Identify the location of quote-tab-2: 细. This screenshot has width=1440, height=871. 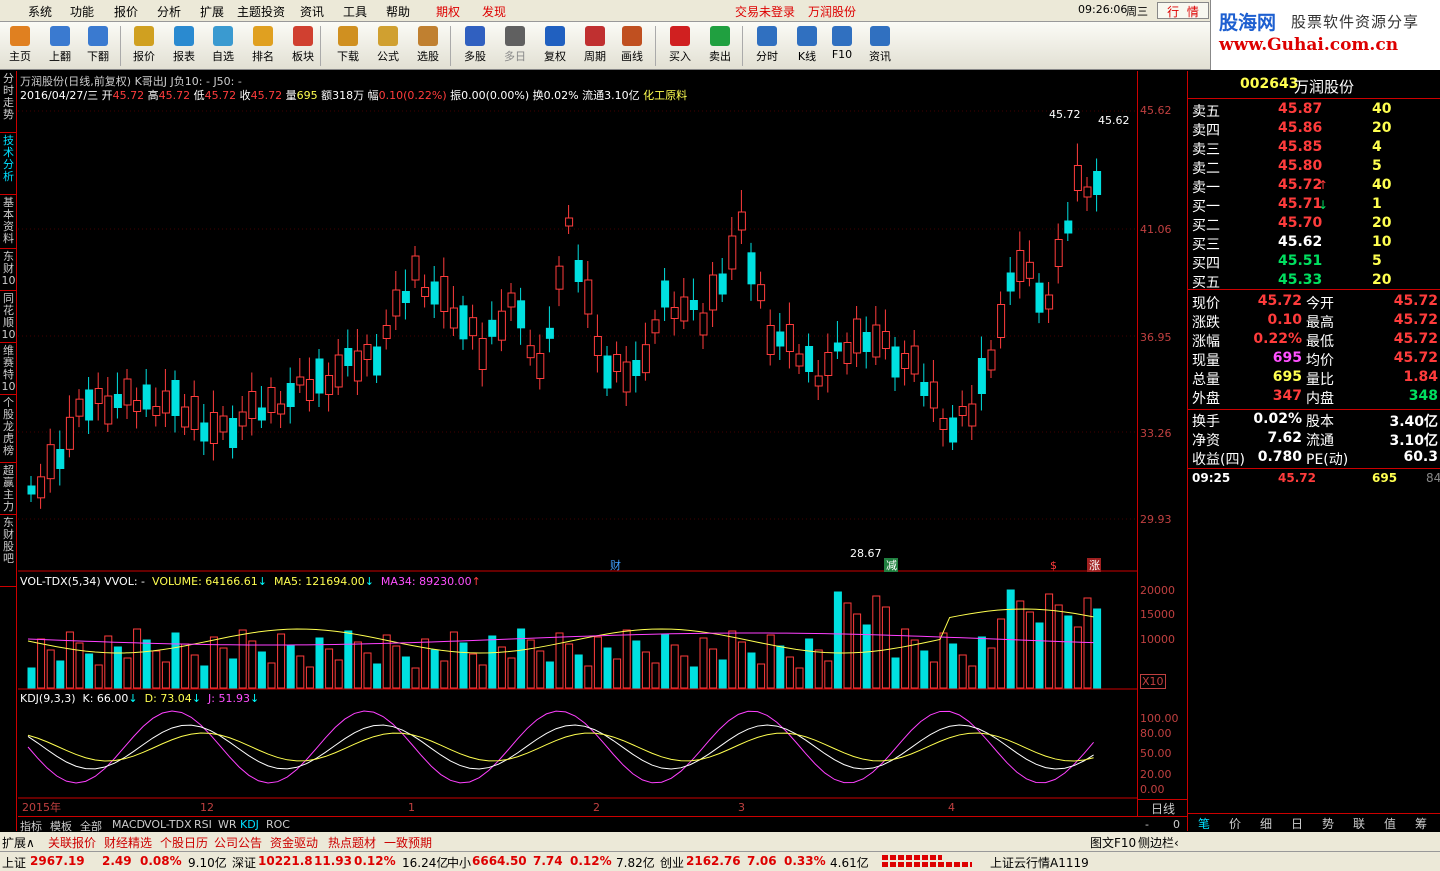
(1266, 823).